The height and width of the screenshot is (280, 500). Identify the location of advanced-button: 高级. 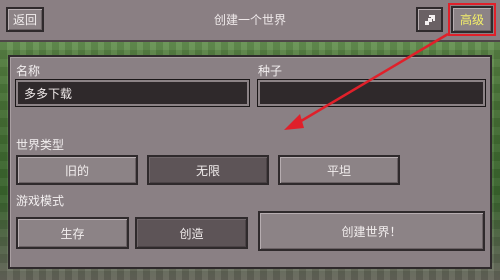
(472, 19).